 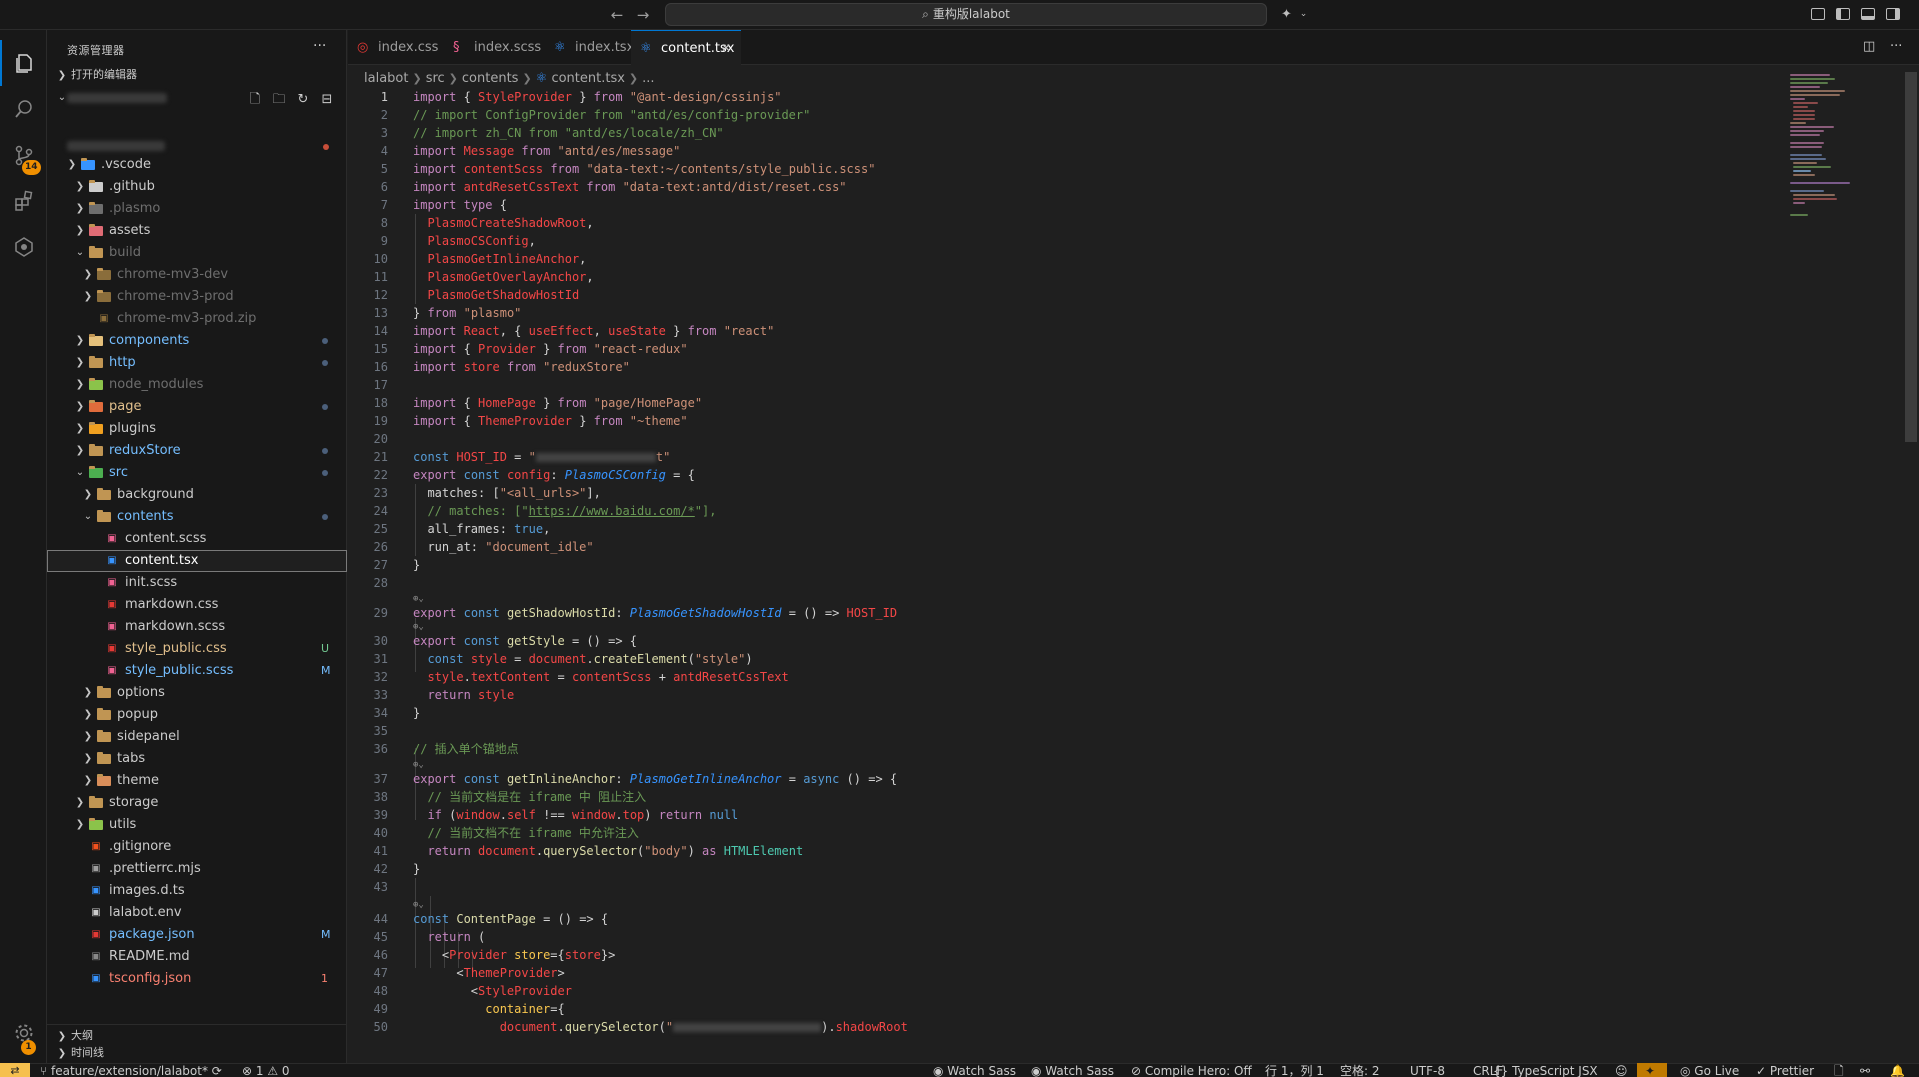 What do you see at coordinates (303, 99) in the screenshot?
I see `refresh-icon: ↻` at bounding box center [303, 99].